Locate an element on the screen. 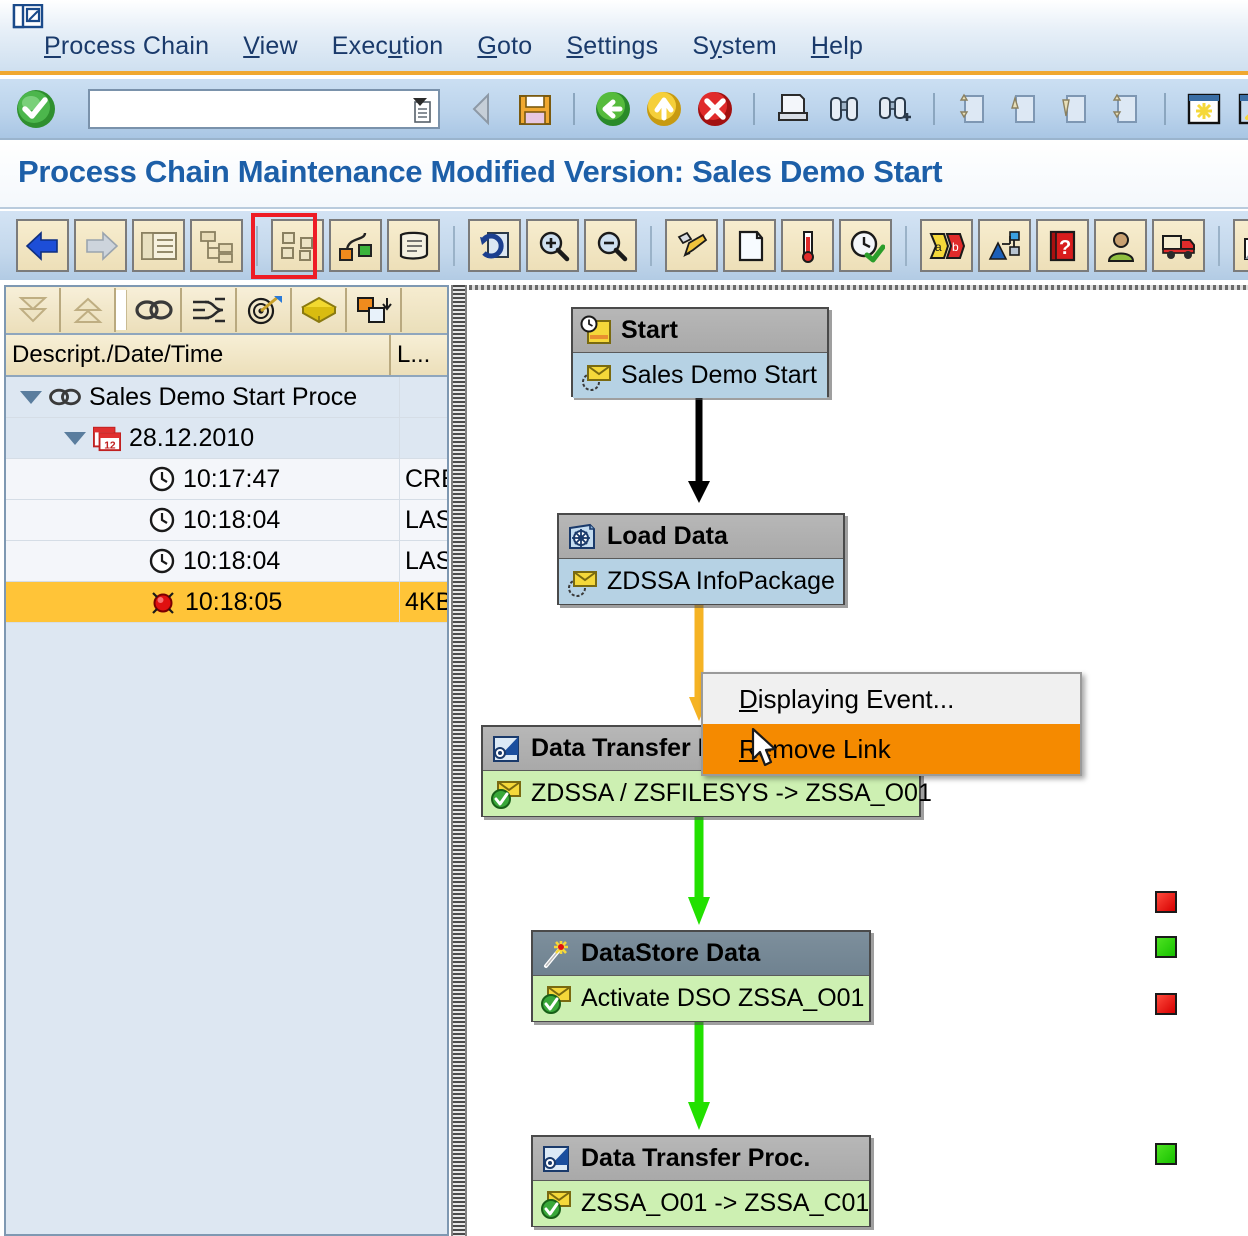 This screenshot has height=1236, width=1248. target-pin-icon is located at coordinates (264, 310).